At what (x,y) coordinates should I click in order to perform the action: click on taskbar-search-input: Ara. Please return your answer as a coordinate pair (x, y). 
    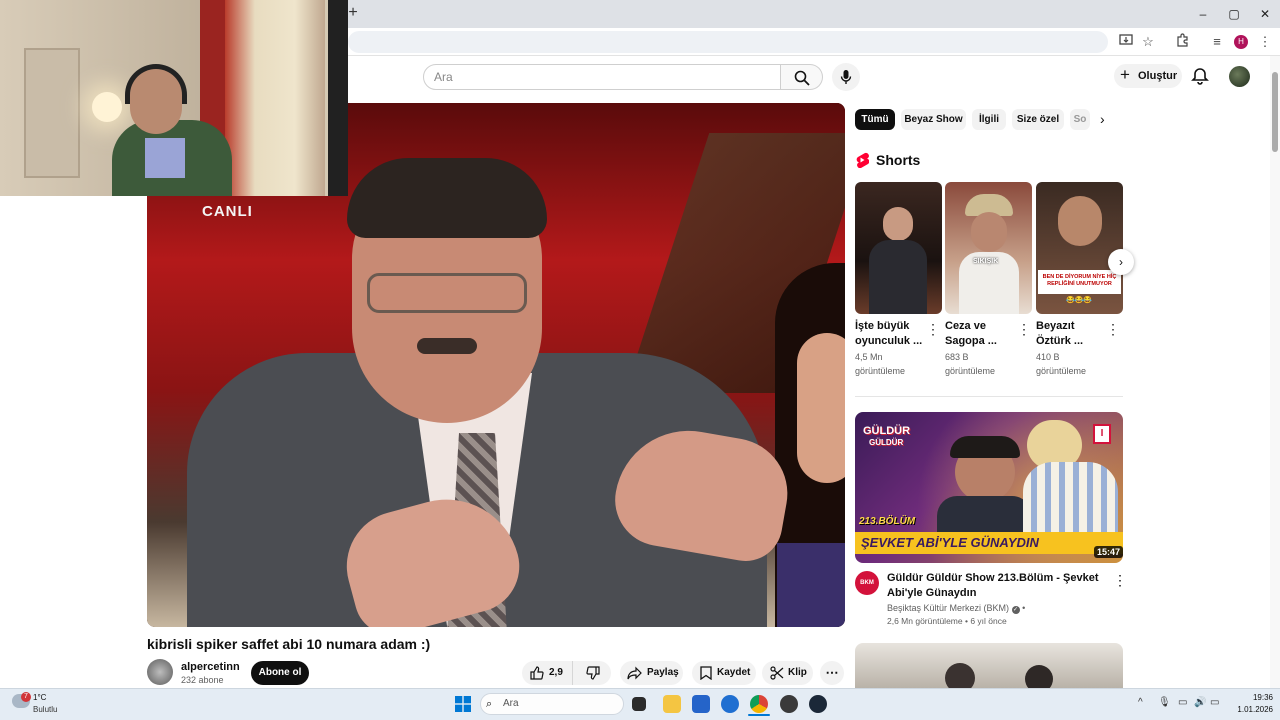
    Looking at the image, I should click on (552, 704).